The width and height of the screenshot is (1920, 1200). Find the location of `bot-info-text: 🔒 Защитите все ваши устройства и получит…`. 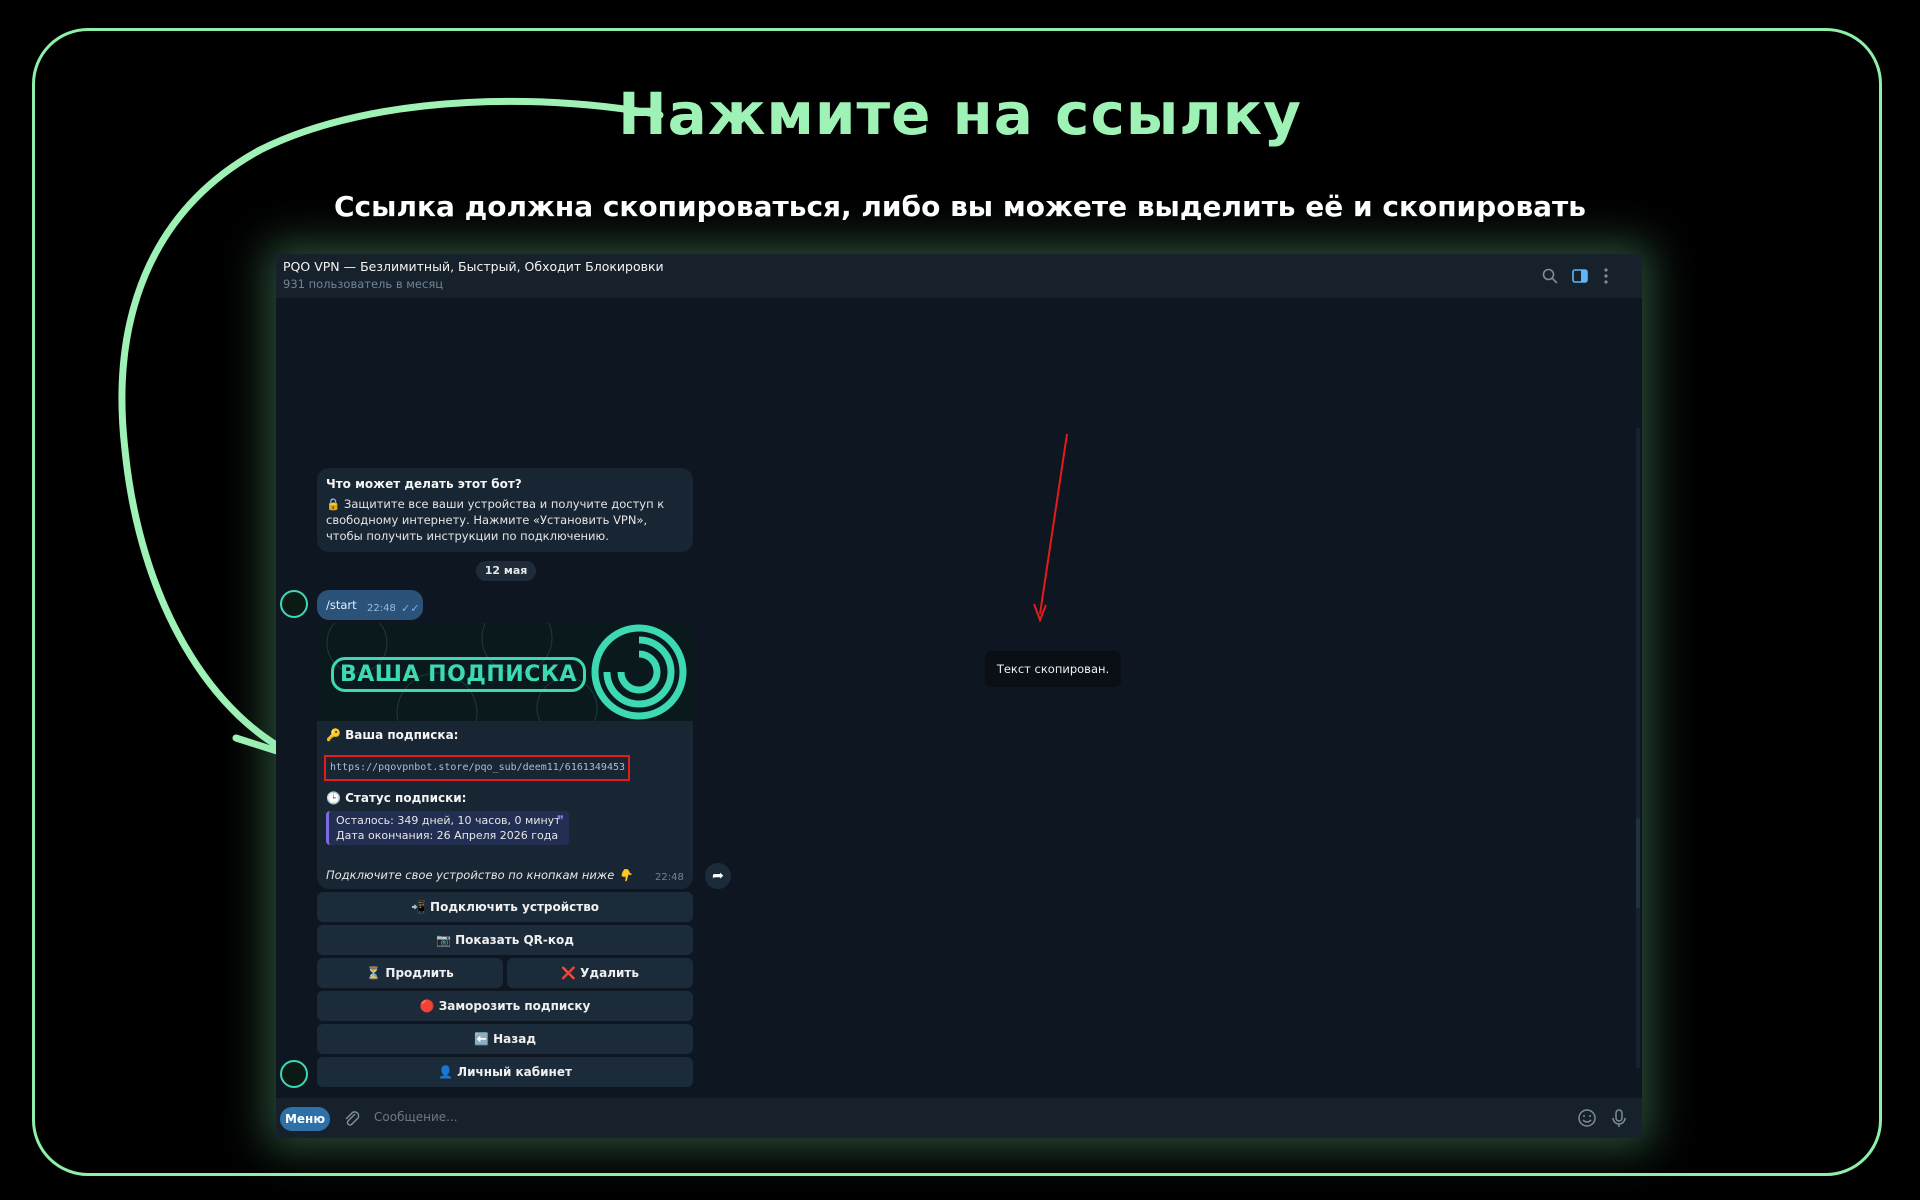

bot-info-text: 🔒 Защитите все ваши устройства и получит… is located at coordinates (495, 520).